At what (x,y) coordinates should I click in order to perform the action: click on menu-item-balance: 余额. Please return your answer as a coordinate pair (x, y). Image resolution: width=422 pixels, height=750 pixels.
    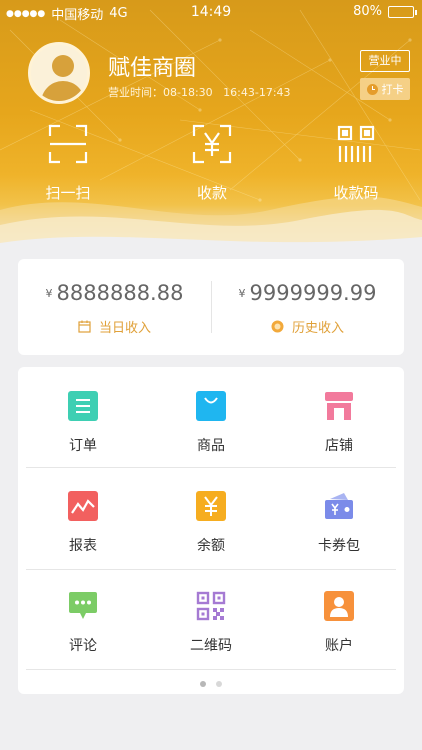
    Looking at the image, I should click on (211, 517).